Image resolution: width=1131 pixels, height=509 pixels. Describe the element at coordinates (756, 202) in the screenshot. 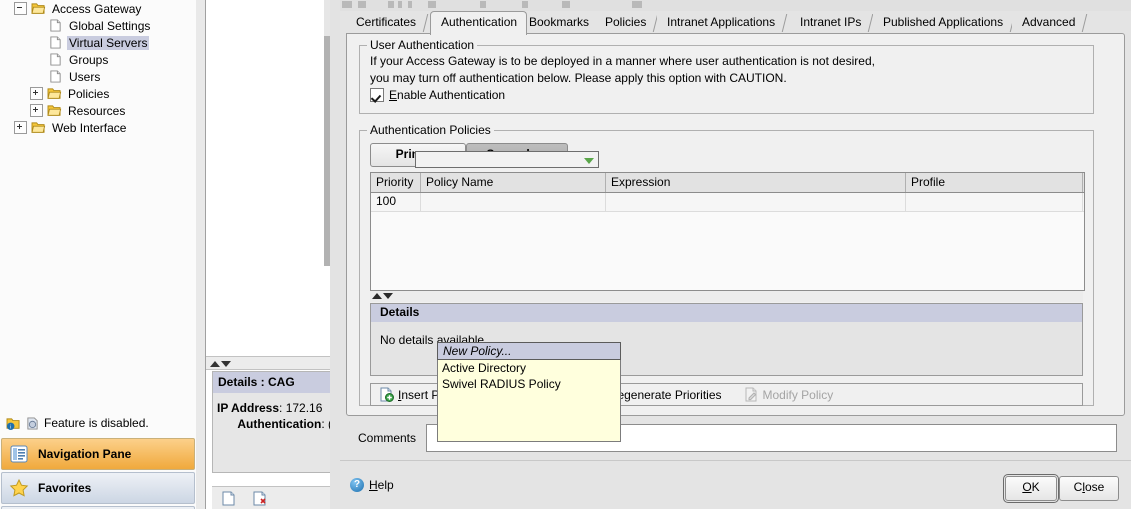

I see `cell-expression` at that location.